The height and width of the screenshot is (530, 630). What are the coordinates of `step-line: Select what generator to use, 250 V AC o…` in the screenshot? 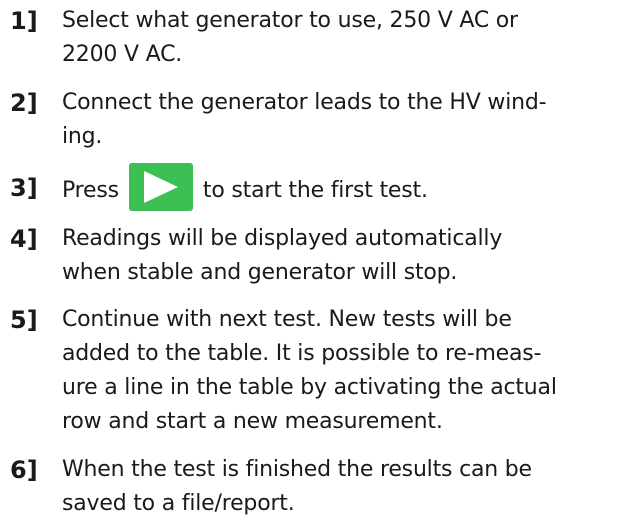 It's located at (290, 20).